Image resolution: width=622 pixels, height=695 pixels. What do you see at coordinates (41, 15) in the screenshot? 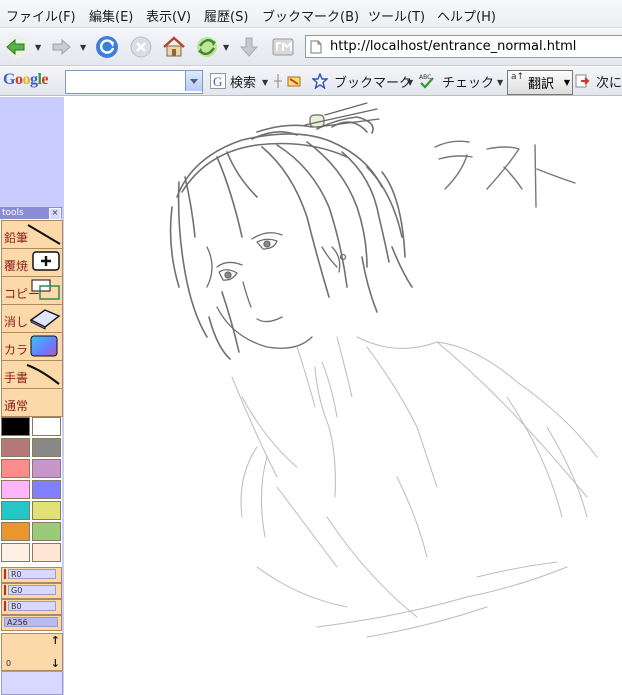
I see `menu-file: ファイル(F)` at bounding box center [41, 15].